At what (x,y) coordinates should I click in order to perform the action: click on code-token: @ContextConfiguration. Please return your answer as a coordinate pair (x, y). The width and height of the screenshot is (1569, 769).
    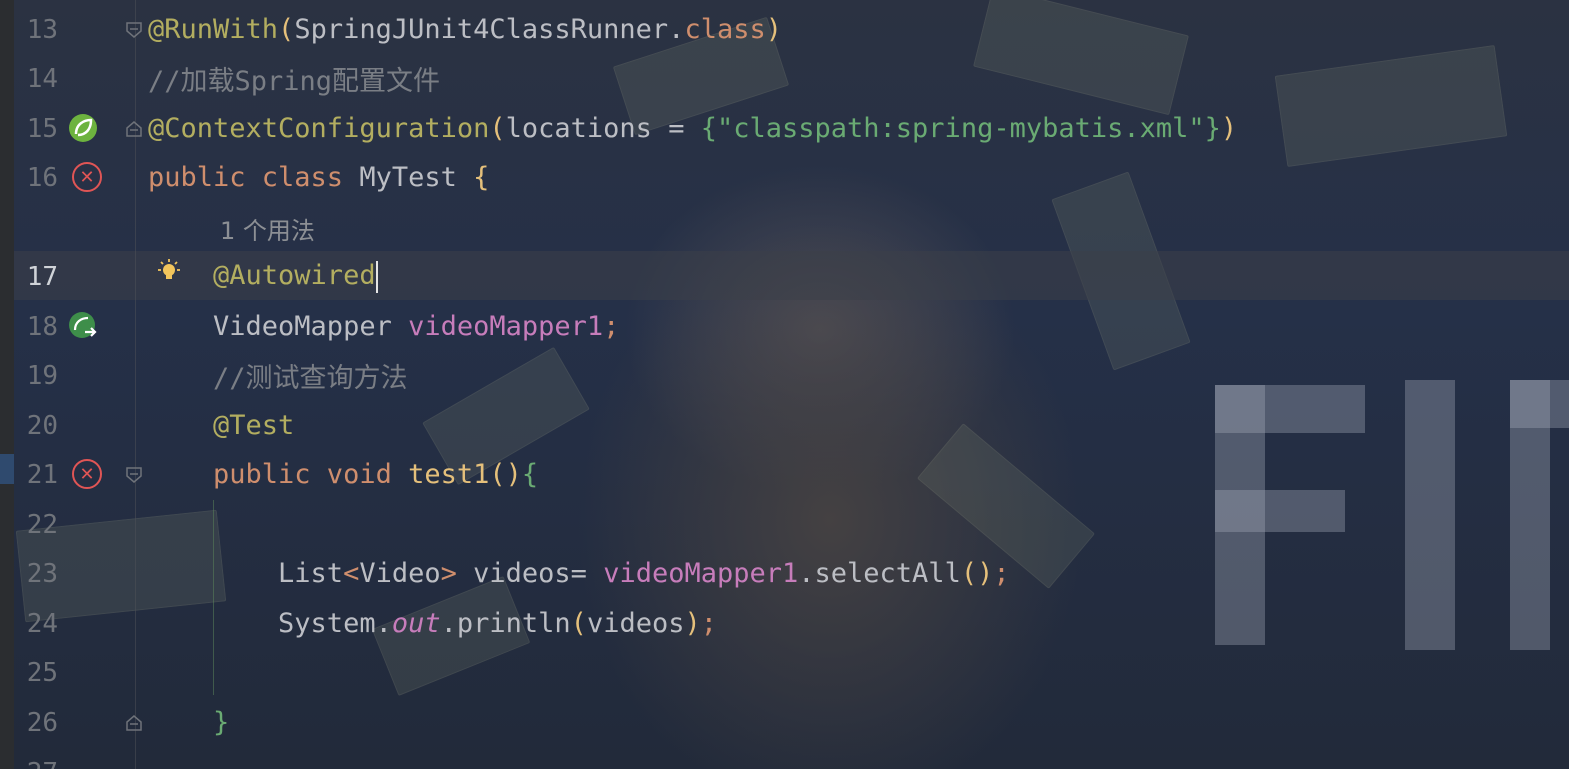
    Looking at the image, I should click on (318, 128).